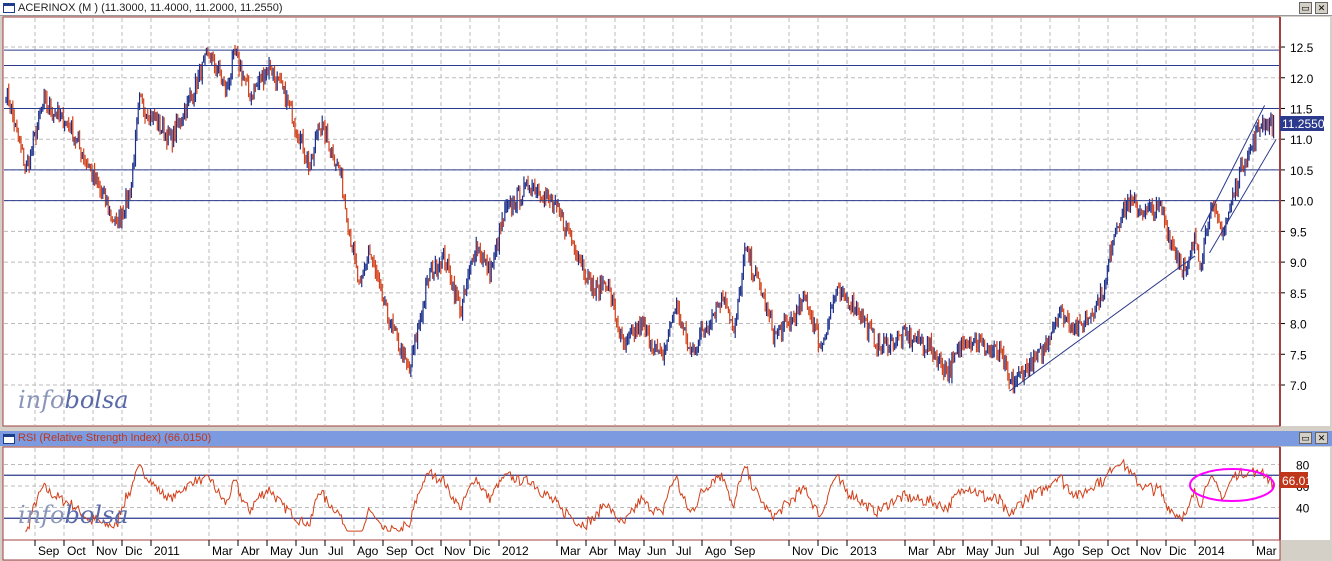 The height and width of the screenshot is (561, 1332). What do you see at coordinates (73, 400) in the screenshot?
I see `watermark-logo: infobolsa` at bounding box center [73, 400].